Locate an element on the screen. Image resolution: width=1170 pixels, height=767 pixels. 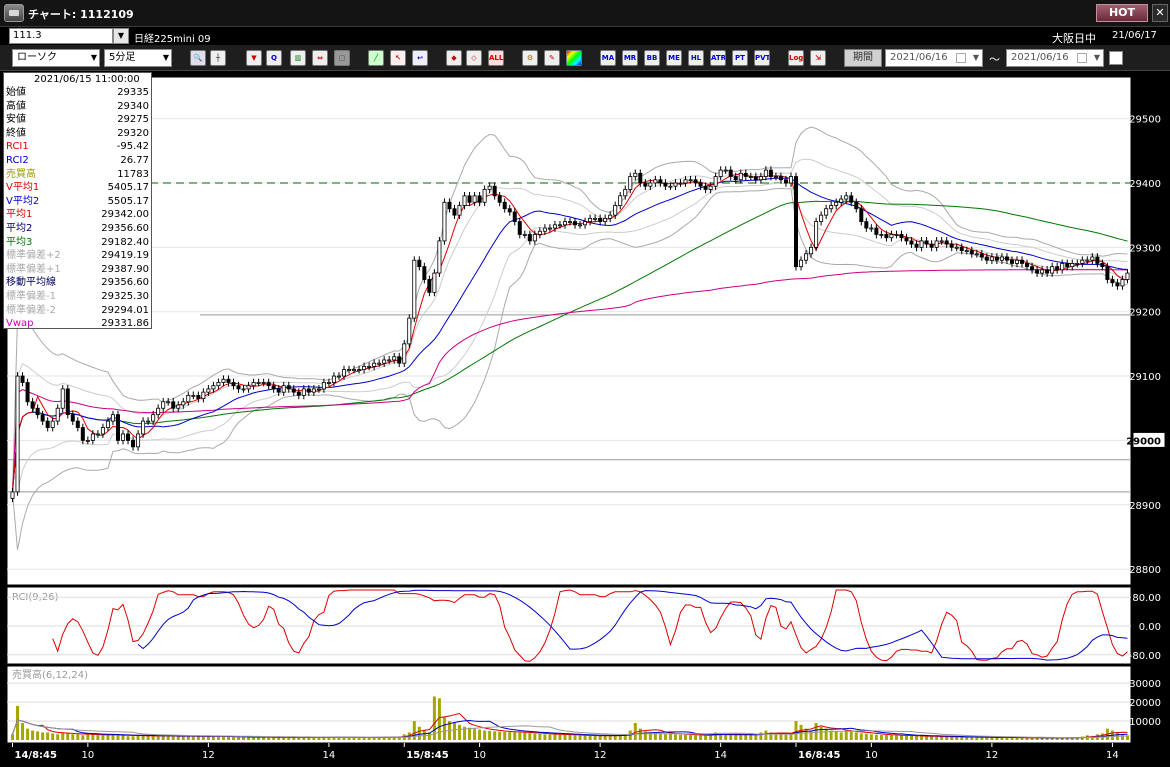
period-button: 期間 is located at coordinates (863, 58).